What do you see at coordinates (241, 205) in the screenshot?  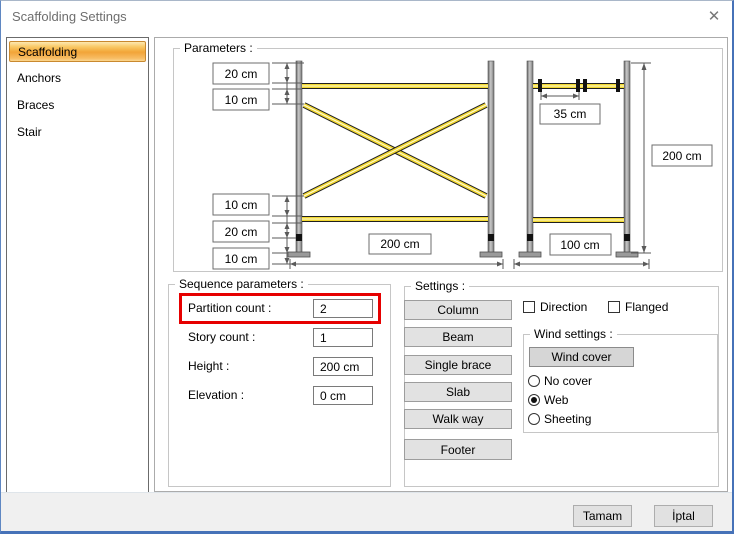 I see `dim-label-bottom-10cm: 10 cm` at bounding box center [241, 205].